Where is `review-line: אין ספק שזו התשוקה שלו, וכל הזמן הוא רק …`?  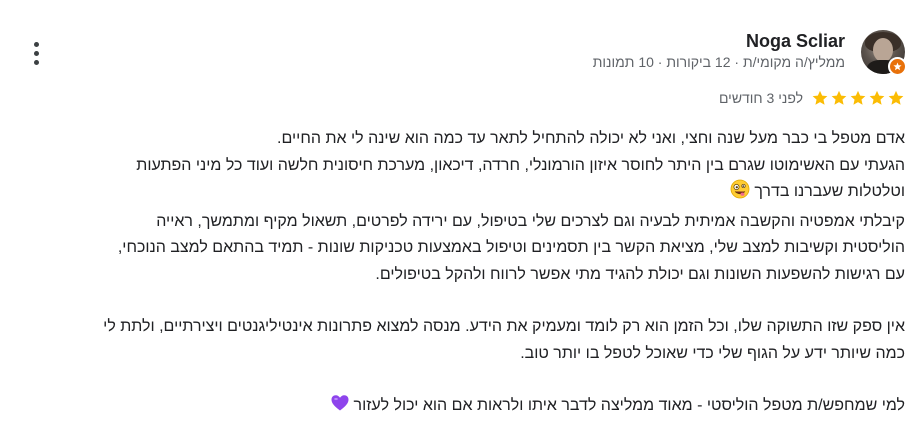 review-line: אין ספק שזו התשוקה שלו, וכל הזמן הוא רק … is located at coordinates (504, 326).